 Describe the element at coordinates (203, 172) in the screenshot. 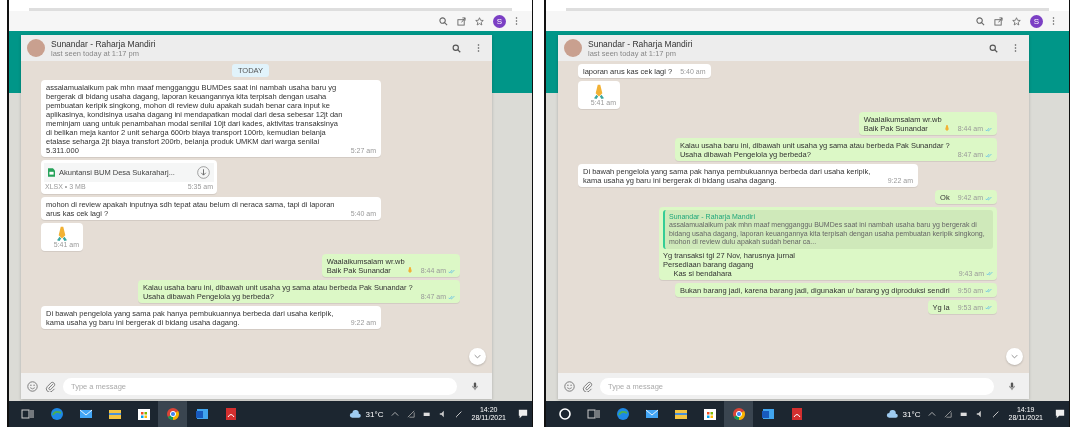

I see `download-icon` at that location.